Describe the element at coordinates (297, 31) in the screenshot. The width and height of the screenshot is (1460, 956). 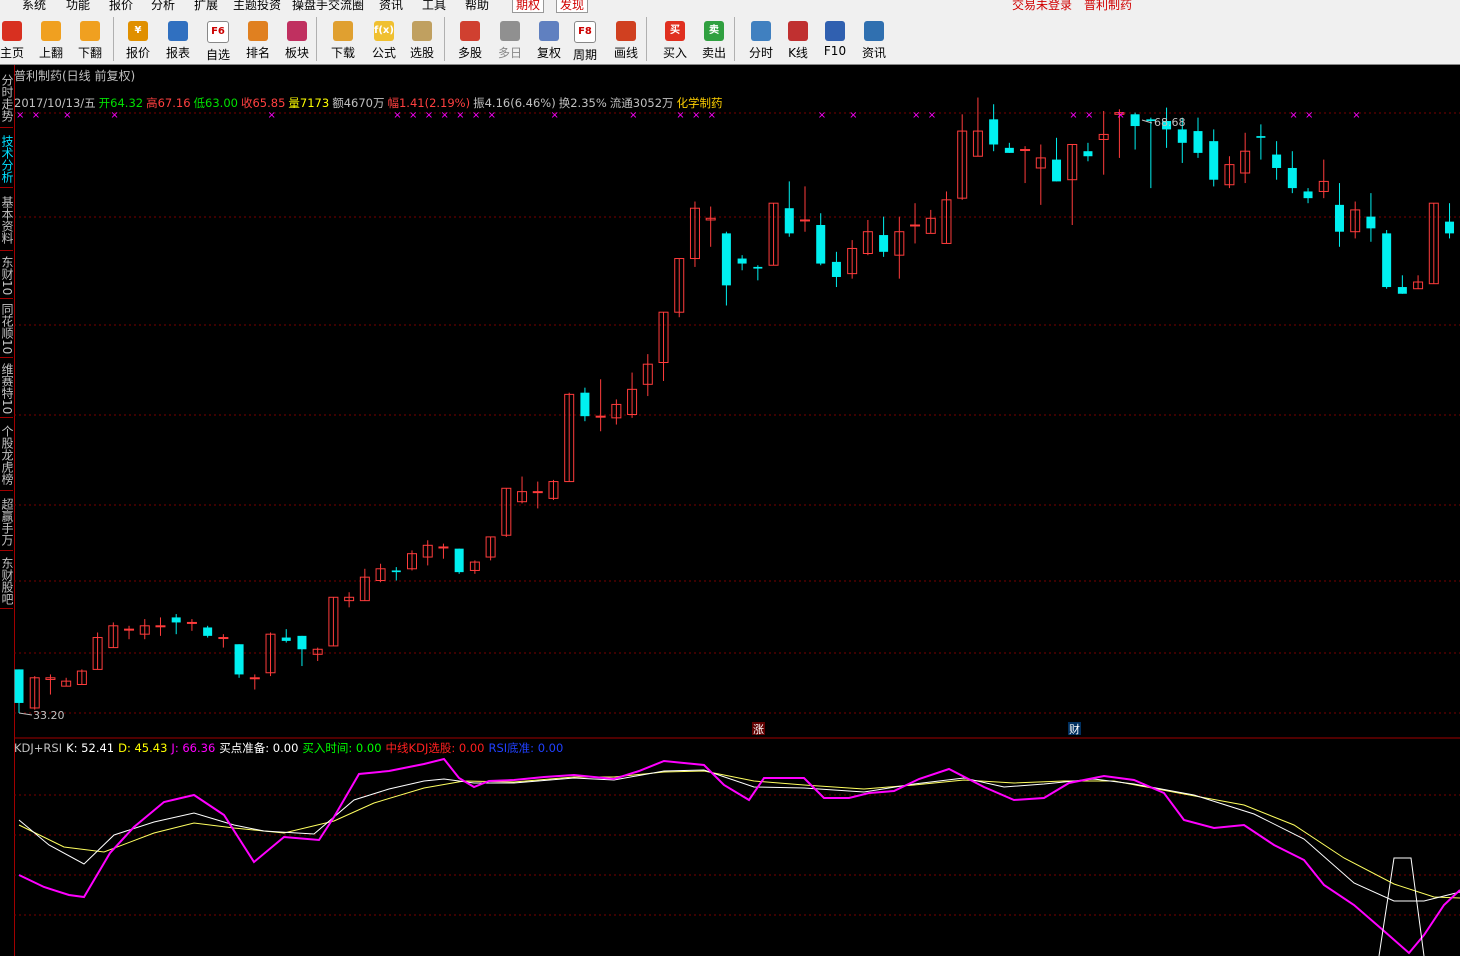
I see `blocks-icon` at that location.